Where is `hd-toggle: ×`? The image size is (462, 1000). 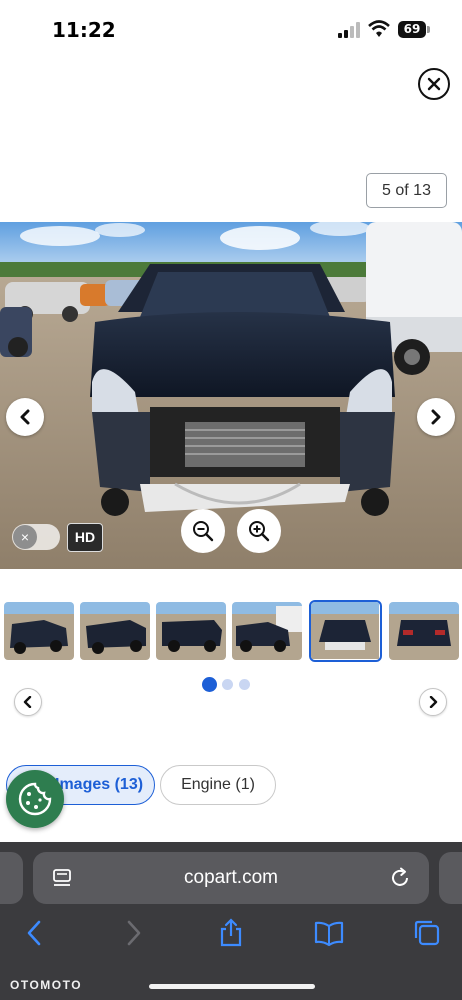
hd-toggle: × is located at coordinates (36, 537).